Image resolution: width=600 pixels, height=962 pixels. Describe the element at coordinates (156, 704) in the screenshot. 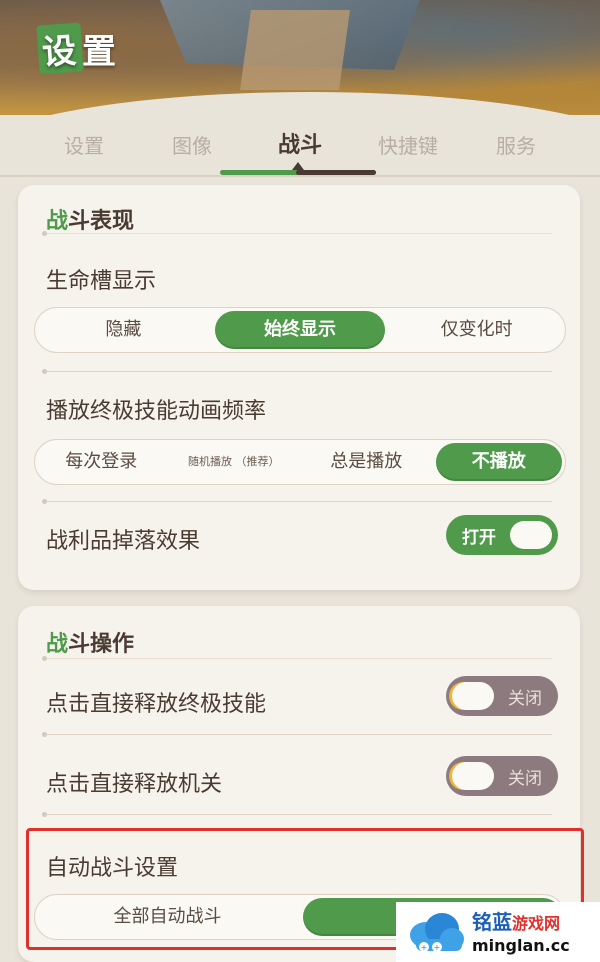

I see `tap-ultimate-label: 点击直接释放终极技能` at that location.